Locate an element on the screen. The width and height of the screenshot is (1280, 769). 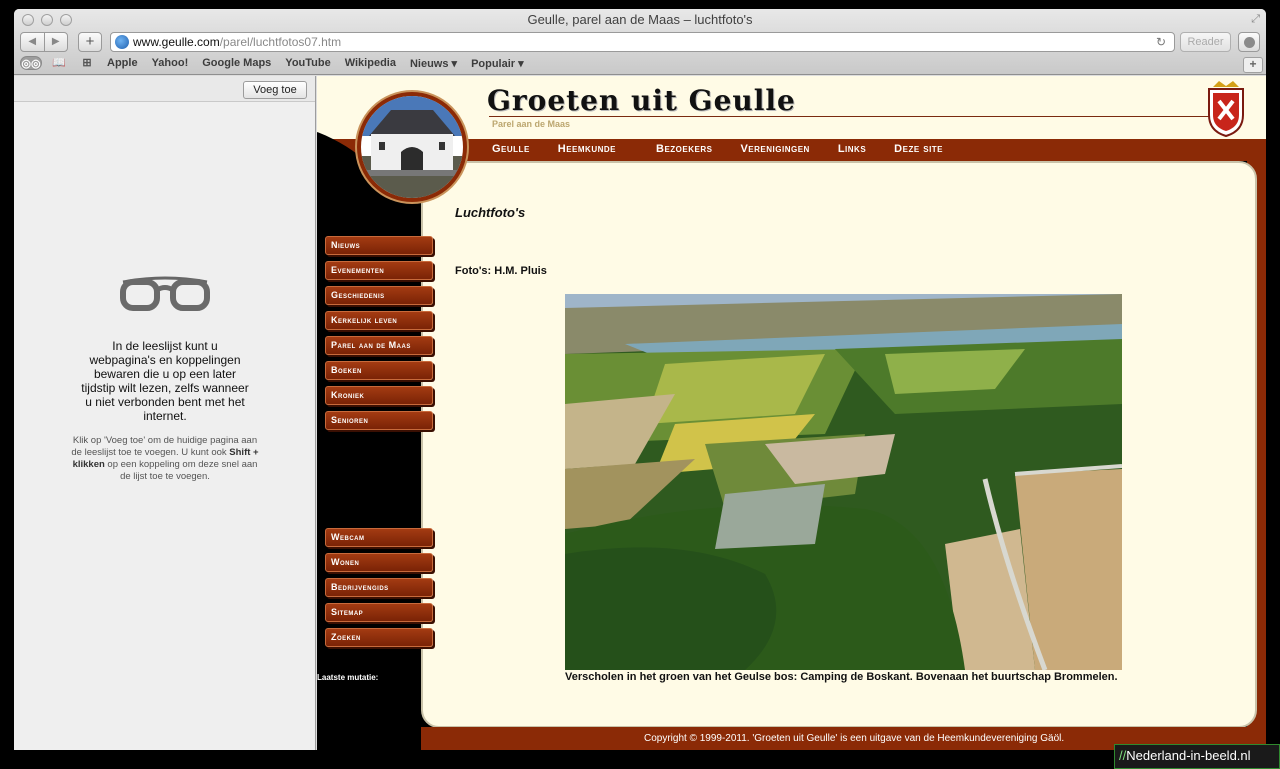
address-bar: www.geulle.com/parel/luchtfotos07.htm ↻ is located at coordinates (642, 42).